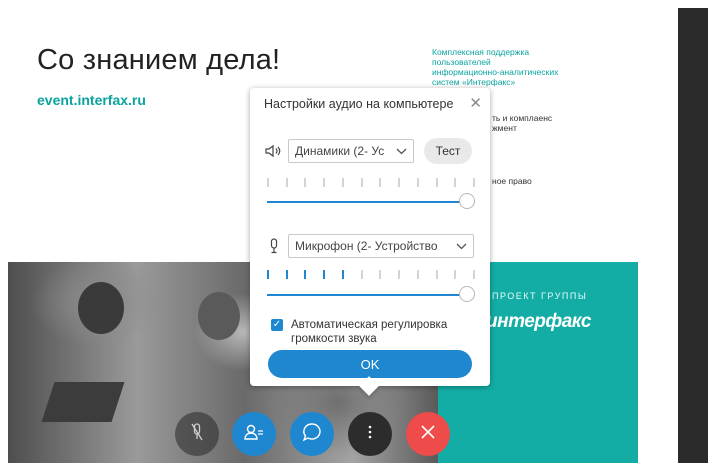 The image size is (708, 463). I want to click on speaker-volume-slider, so click(371, 202).